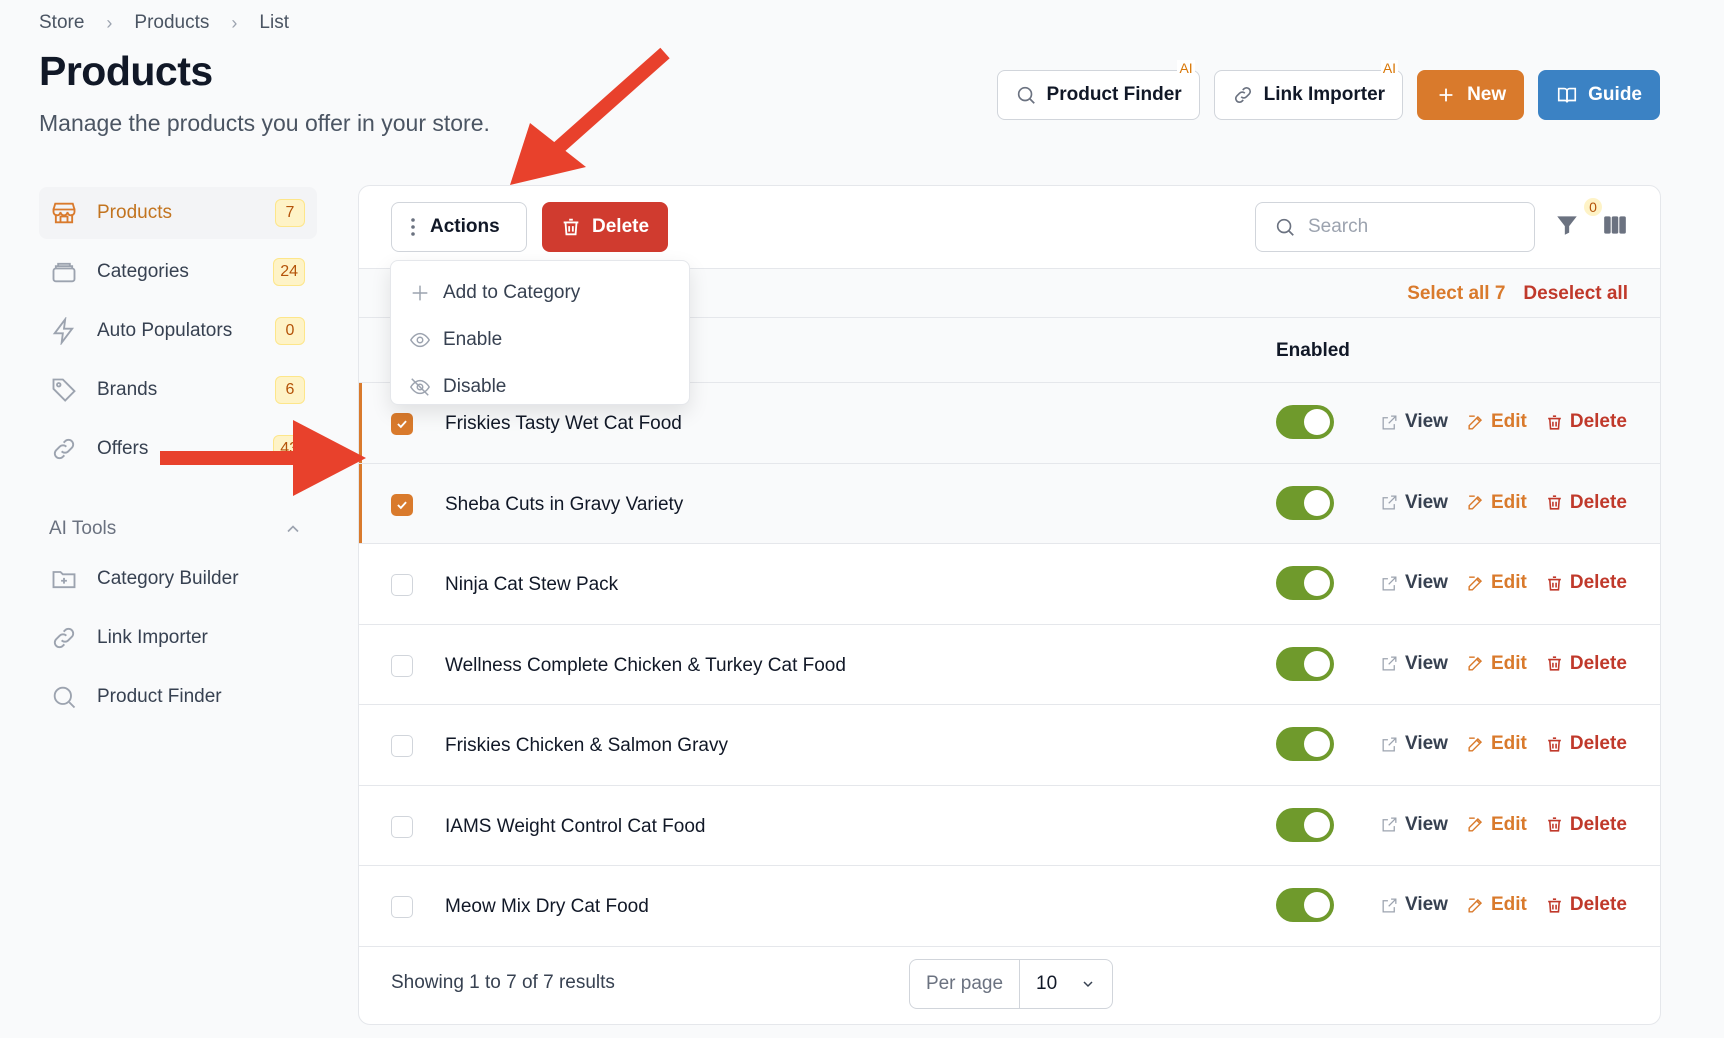  I want to click on bulk-delete-button: Delete, so click(605, 227).